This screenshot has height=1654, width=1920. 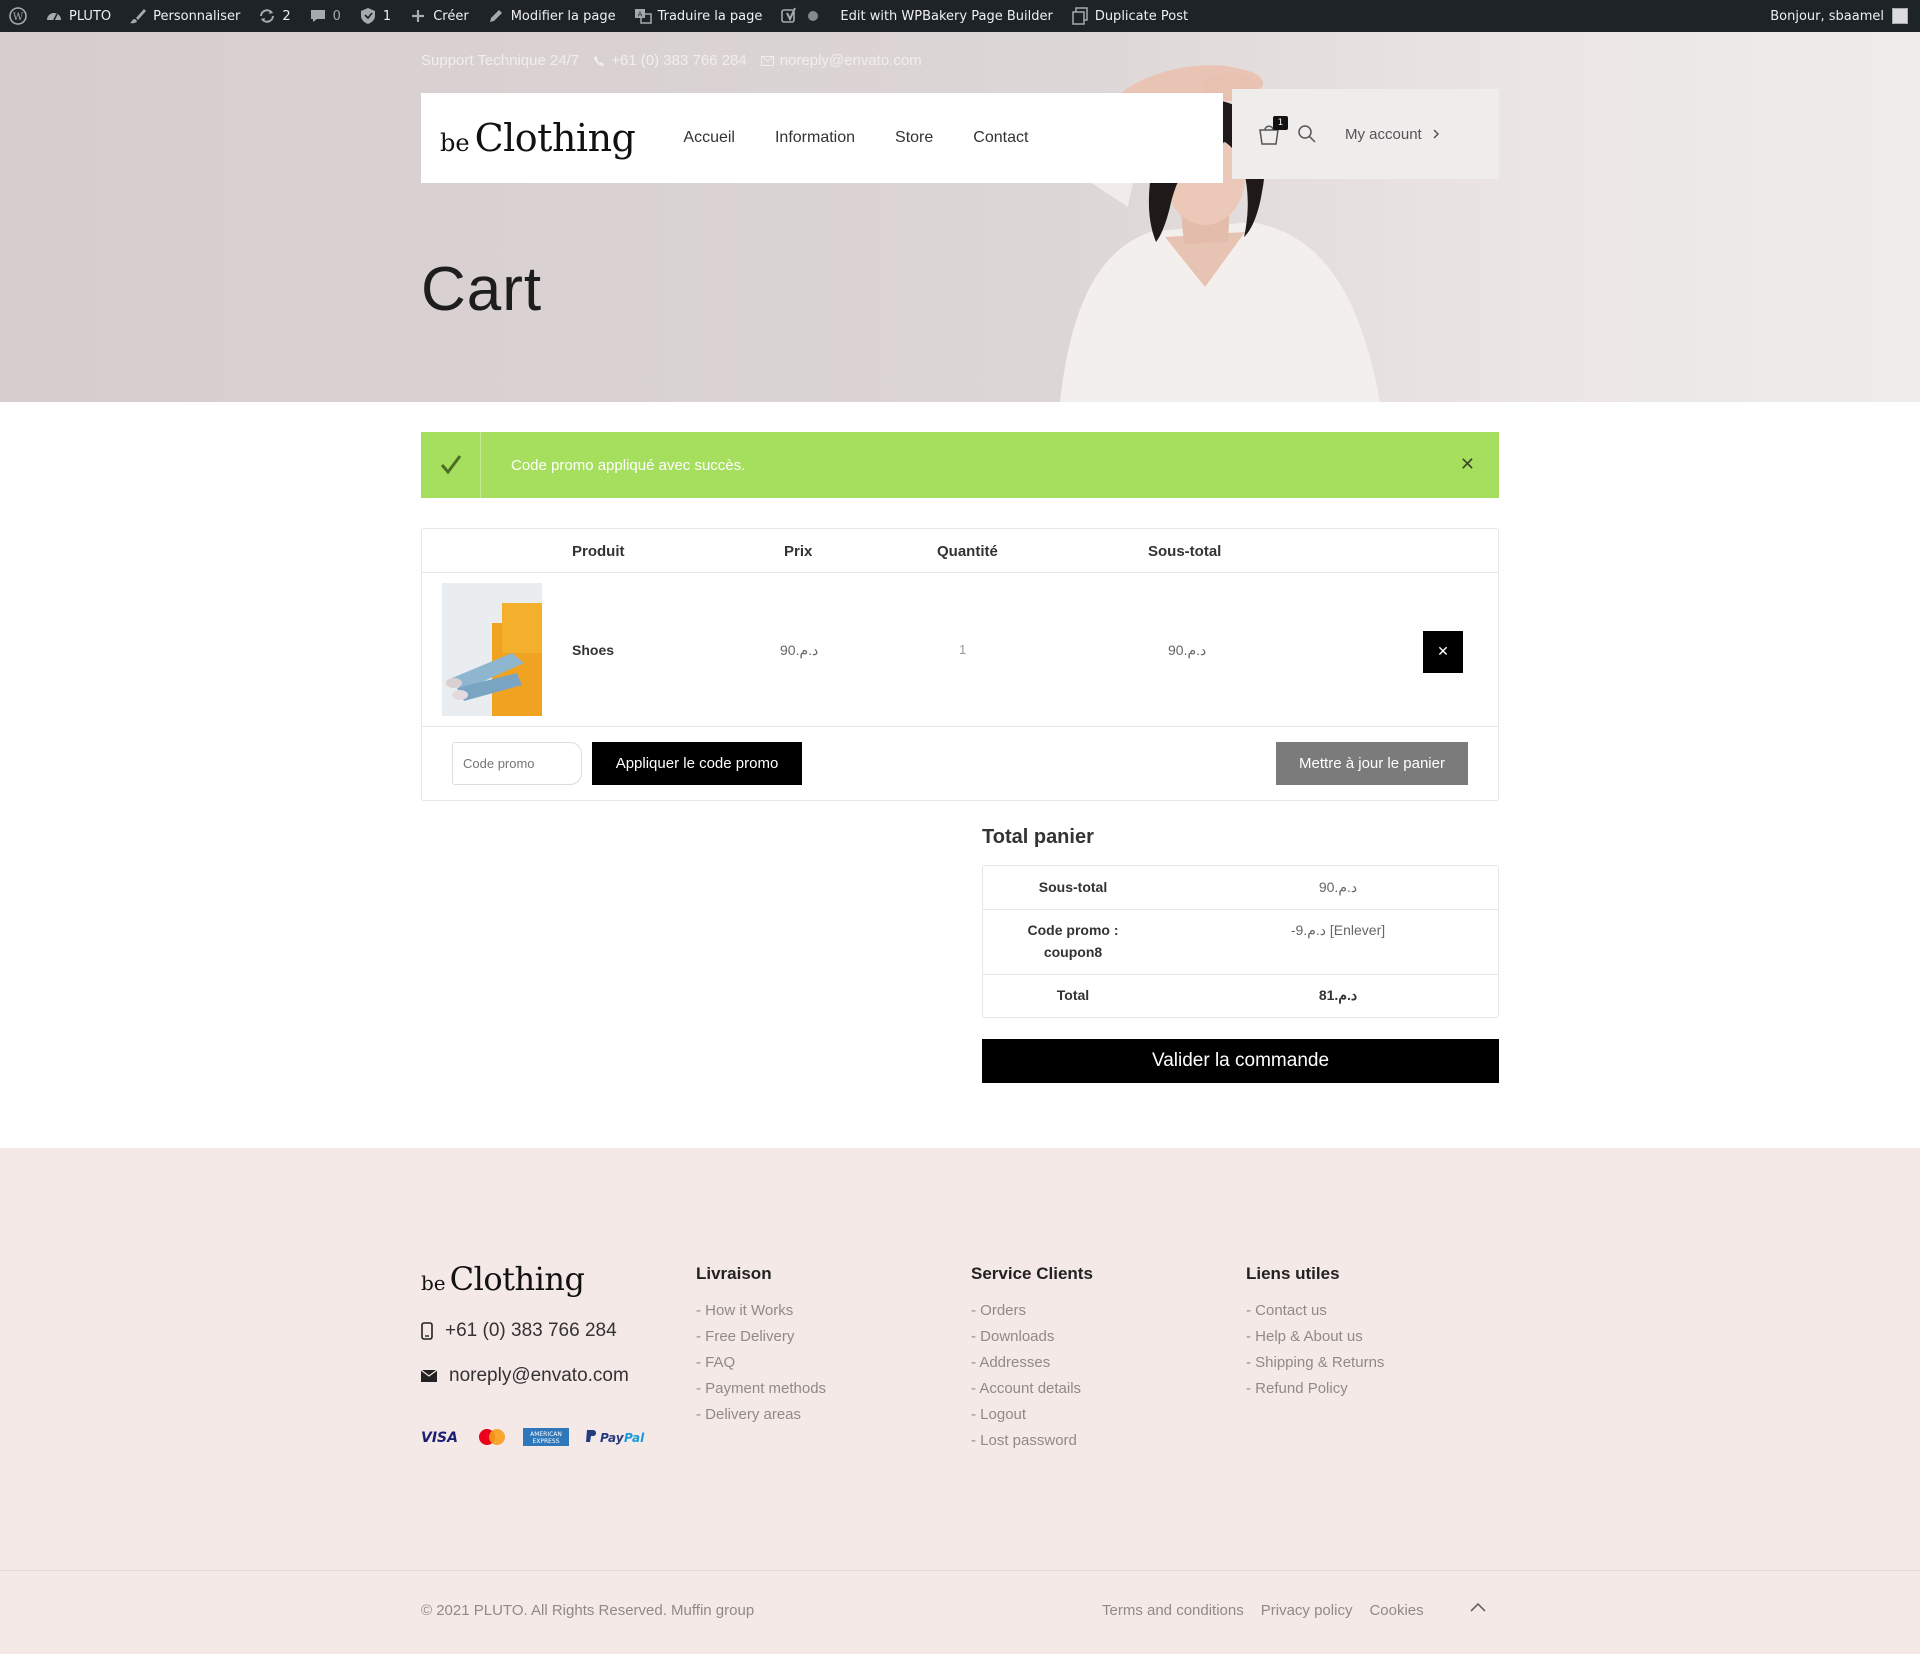 What do you see at coordinates (914, 138) in the screenshot?
I see `nav-store: Store` at bounding box center [914, 138].